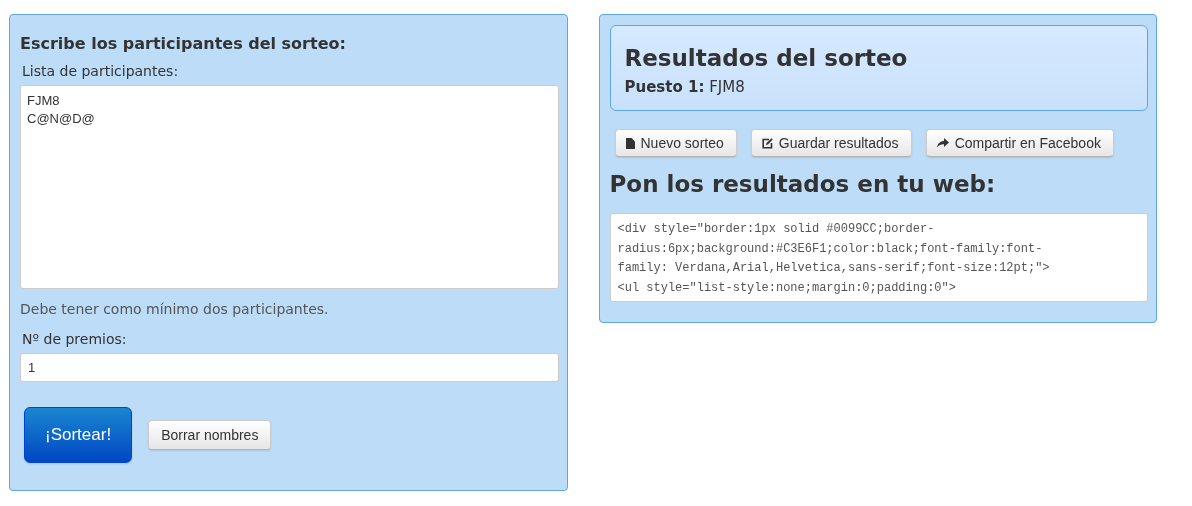 This screenshot has height=506, width=1192. Describe the element at coordinates (766, 58) in the screenshot. I see `results-heading: Resultados del sorteo` at that location.